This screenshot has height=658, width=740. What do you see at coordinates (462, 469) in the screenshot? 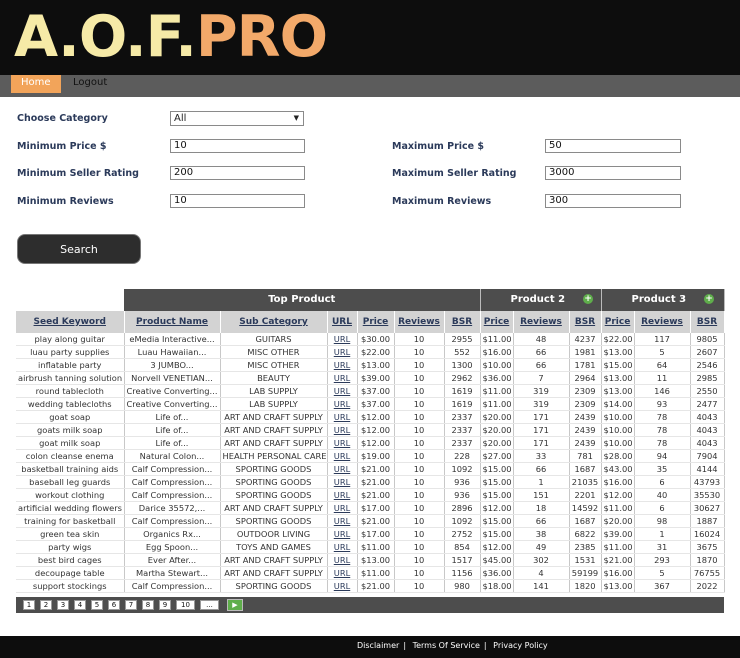
I see `table-cell: 1092` at bounding box center [462, 469].